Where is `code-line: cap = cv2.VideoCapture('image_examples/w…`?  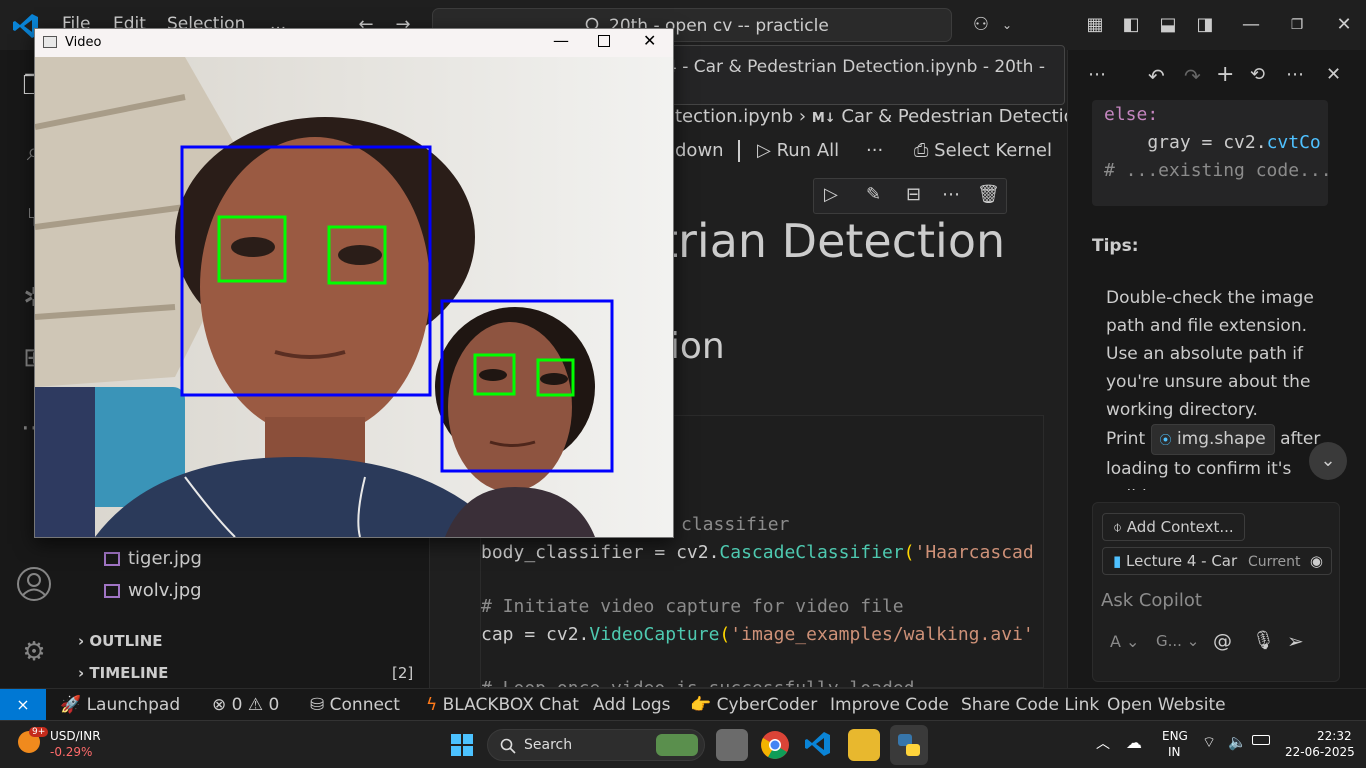
code-line: cap = cv2.VideoCapture('image_examples/w… is located at coordinates (757, 634).